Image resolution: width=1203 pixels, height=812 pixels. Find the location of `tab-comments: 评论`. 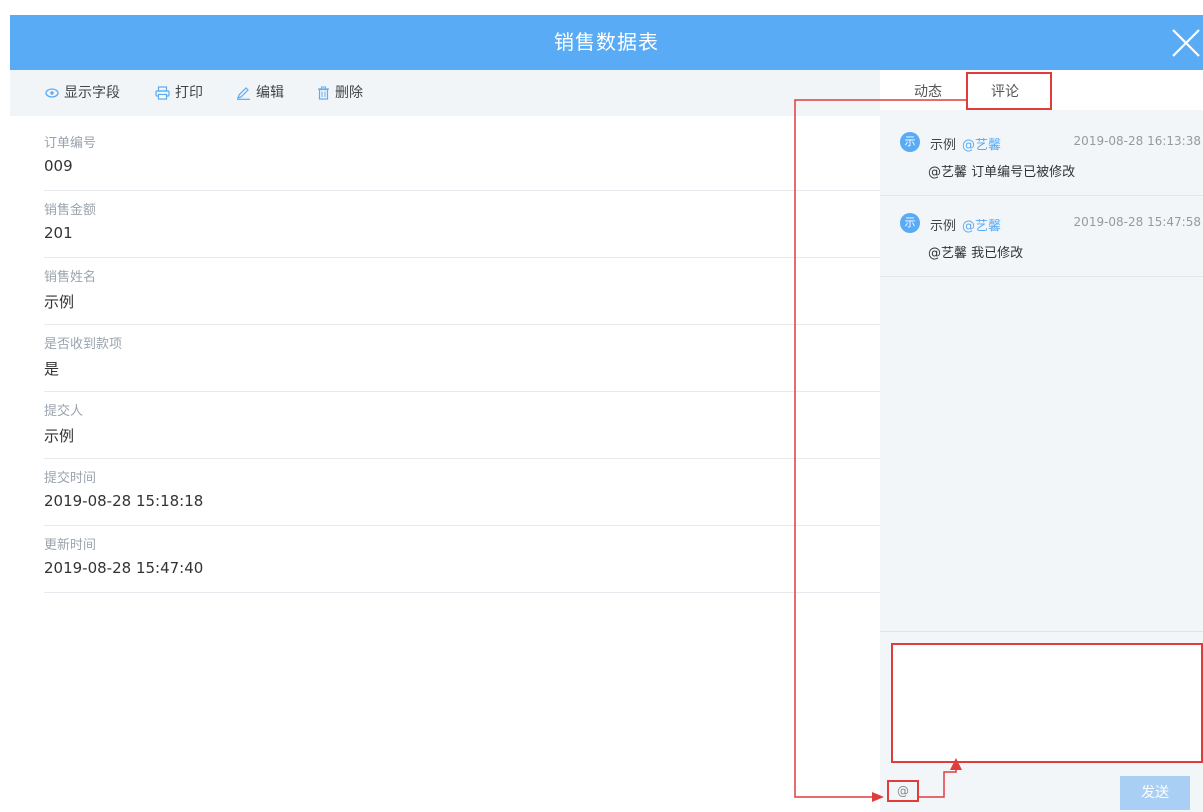

tab-comments: 评论 is located at coordinates (1005, 90).